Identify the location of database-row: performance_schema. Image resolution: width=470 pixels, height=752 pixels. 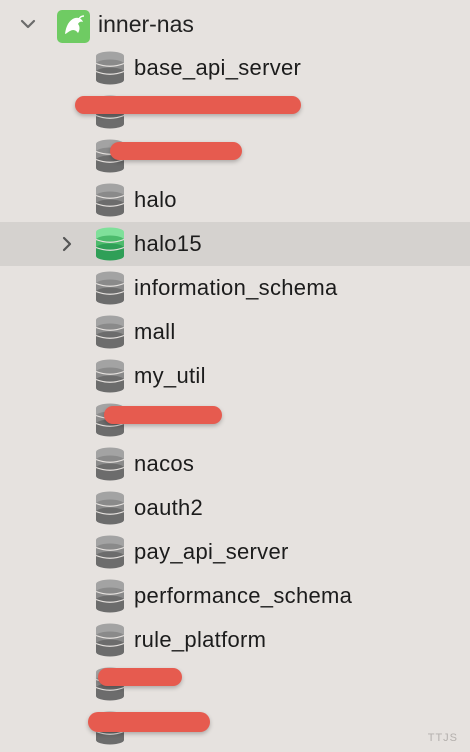
(235, 596).